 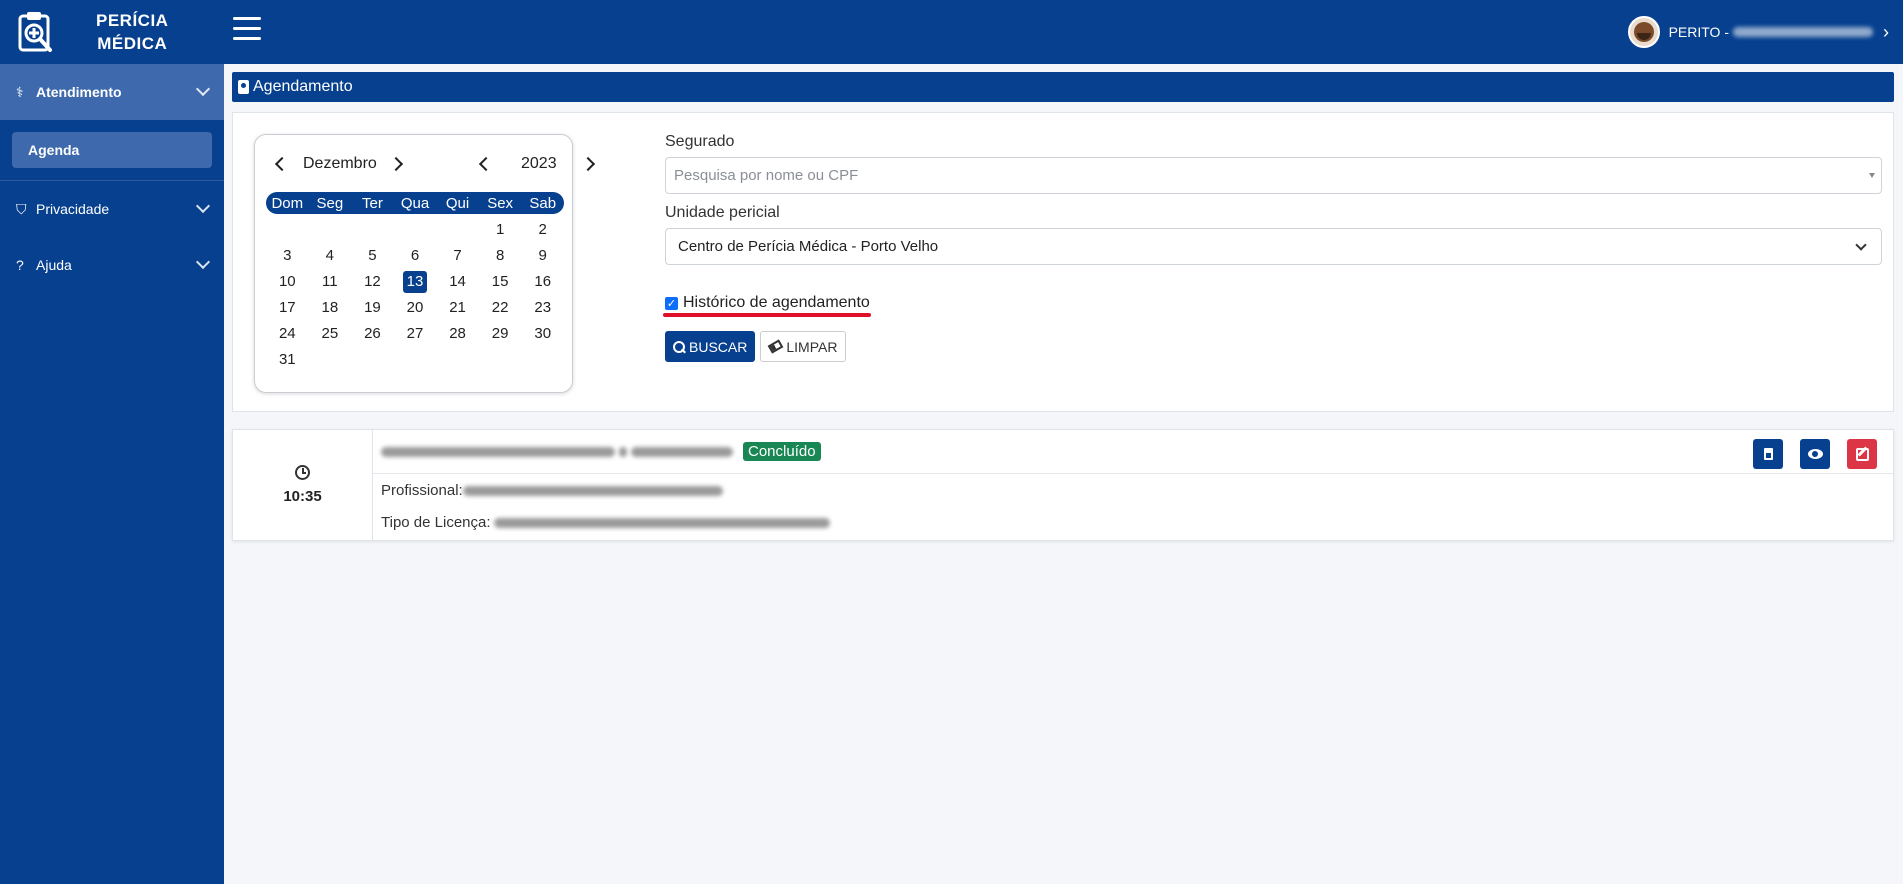 I want to click on next-year-icon, so click(x=587, y=164).